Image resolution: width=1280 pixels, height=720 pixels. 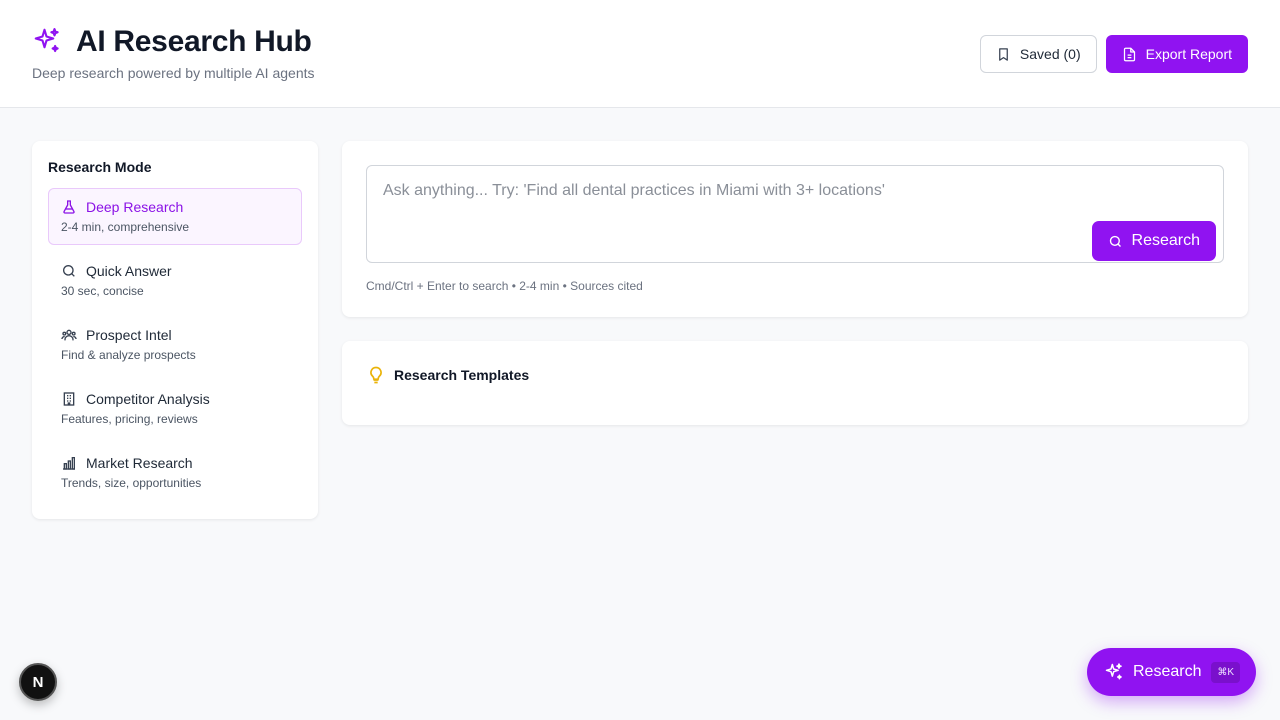 What do you see at coordinates (129, 271) in the screenshot?
I see `mode-label: Quick Answer` at bounding box center [129, 271].